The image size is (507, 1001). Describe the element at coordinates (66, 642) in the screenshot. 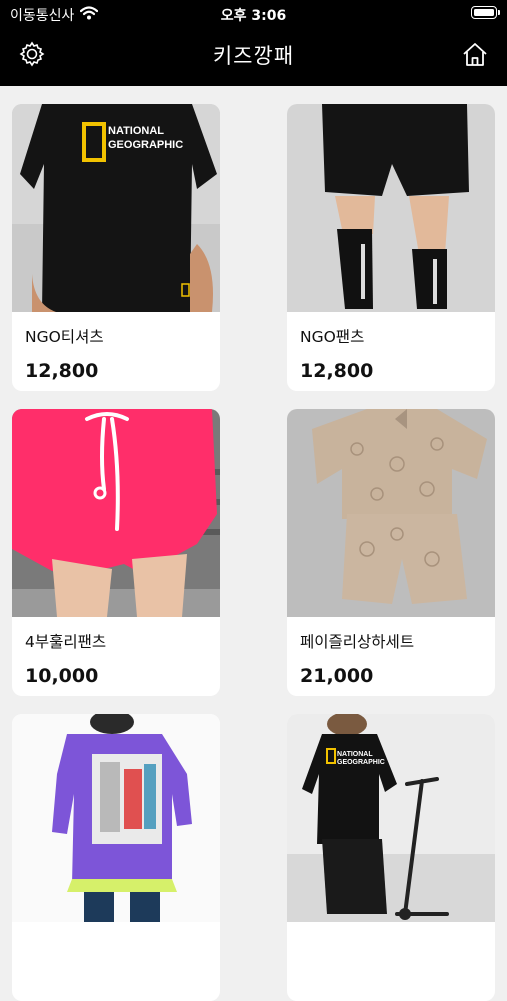

I see `product-name: 4부훌리팬츠` at that location.